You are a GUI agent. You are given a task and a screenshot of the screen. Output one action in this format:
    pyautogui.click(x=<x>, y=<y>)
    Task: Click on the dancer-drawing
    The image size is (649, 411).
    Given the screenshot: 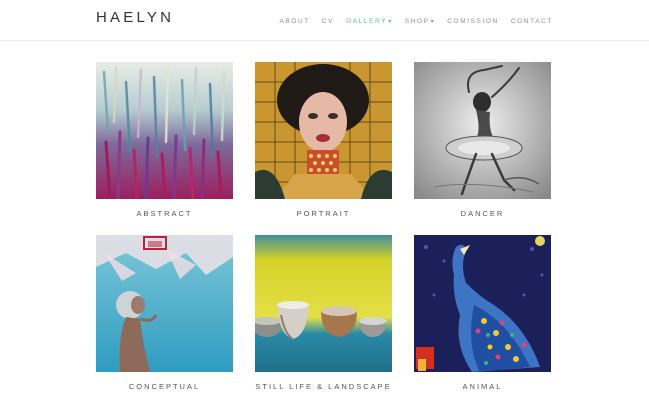 What is the action you would take?
    pyautogui.click(x=482, y=130)
    